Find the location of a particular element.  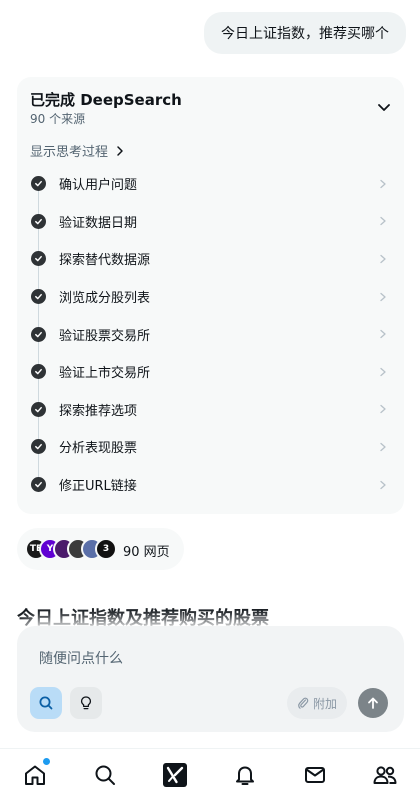

web-sources-label: 90 网页 is located at coordinates (146, 552).